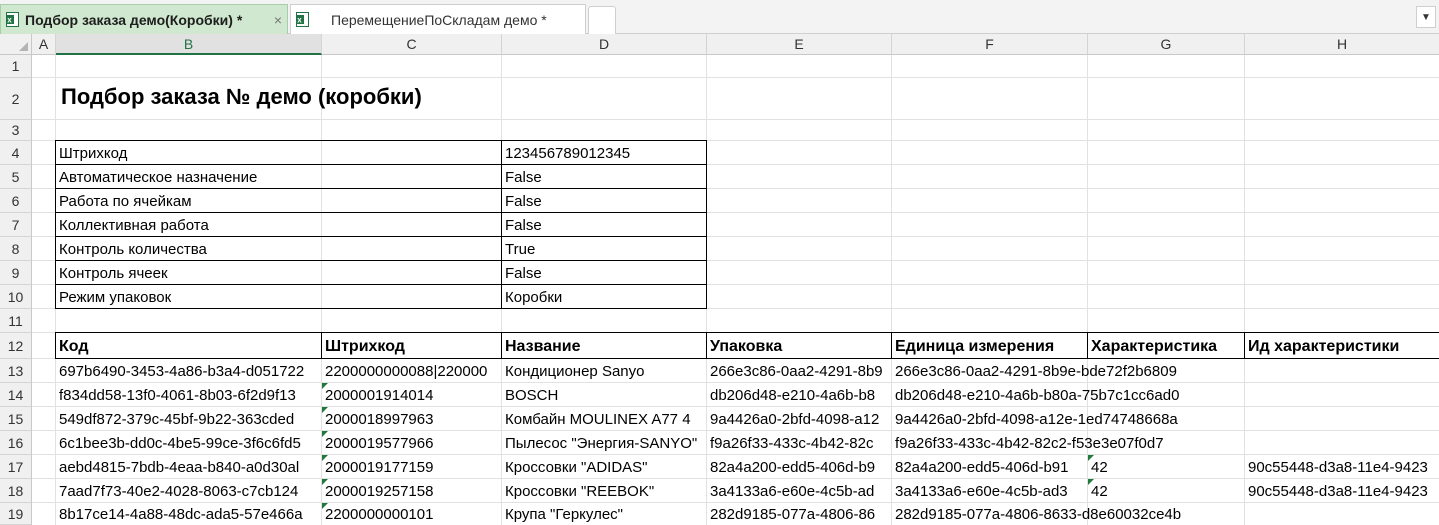 The image size is (1439, 525). Describe the element at coordinates (604, 466) in the screenshot. I see `table-cell: Кроссовки "ADIDAS"` at that location.